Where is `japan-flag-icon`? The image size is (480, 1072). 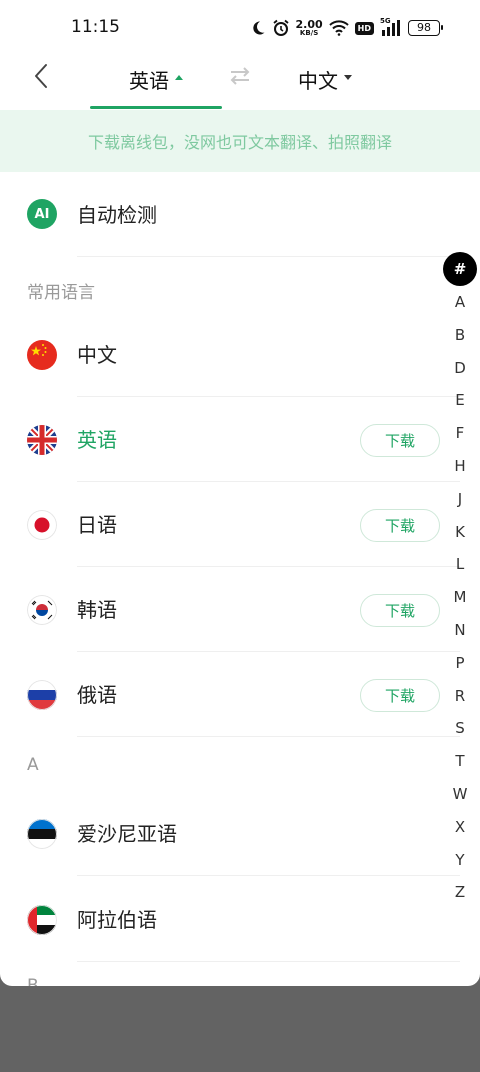 japan-flag-icon is located at coordinates (42, 525).